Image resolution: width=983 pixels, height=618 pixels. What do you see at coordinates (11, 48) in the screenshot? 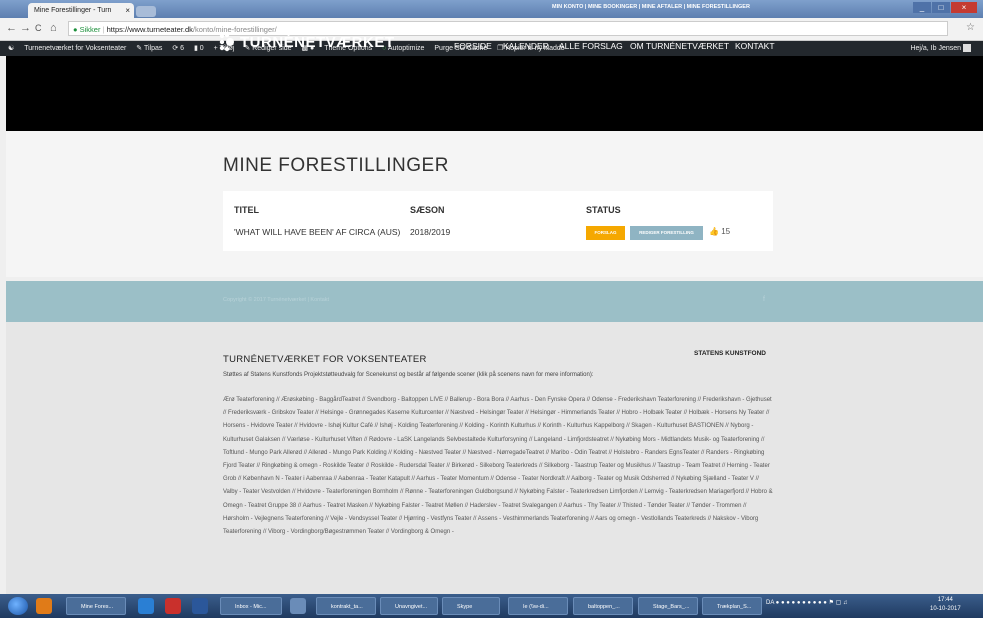
I see `wordpress-icon: ☯` at bounding box center [11, 48].